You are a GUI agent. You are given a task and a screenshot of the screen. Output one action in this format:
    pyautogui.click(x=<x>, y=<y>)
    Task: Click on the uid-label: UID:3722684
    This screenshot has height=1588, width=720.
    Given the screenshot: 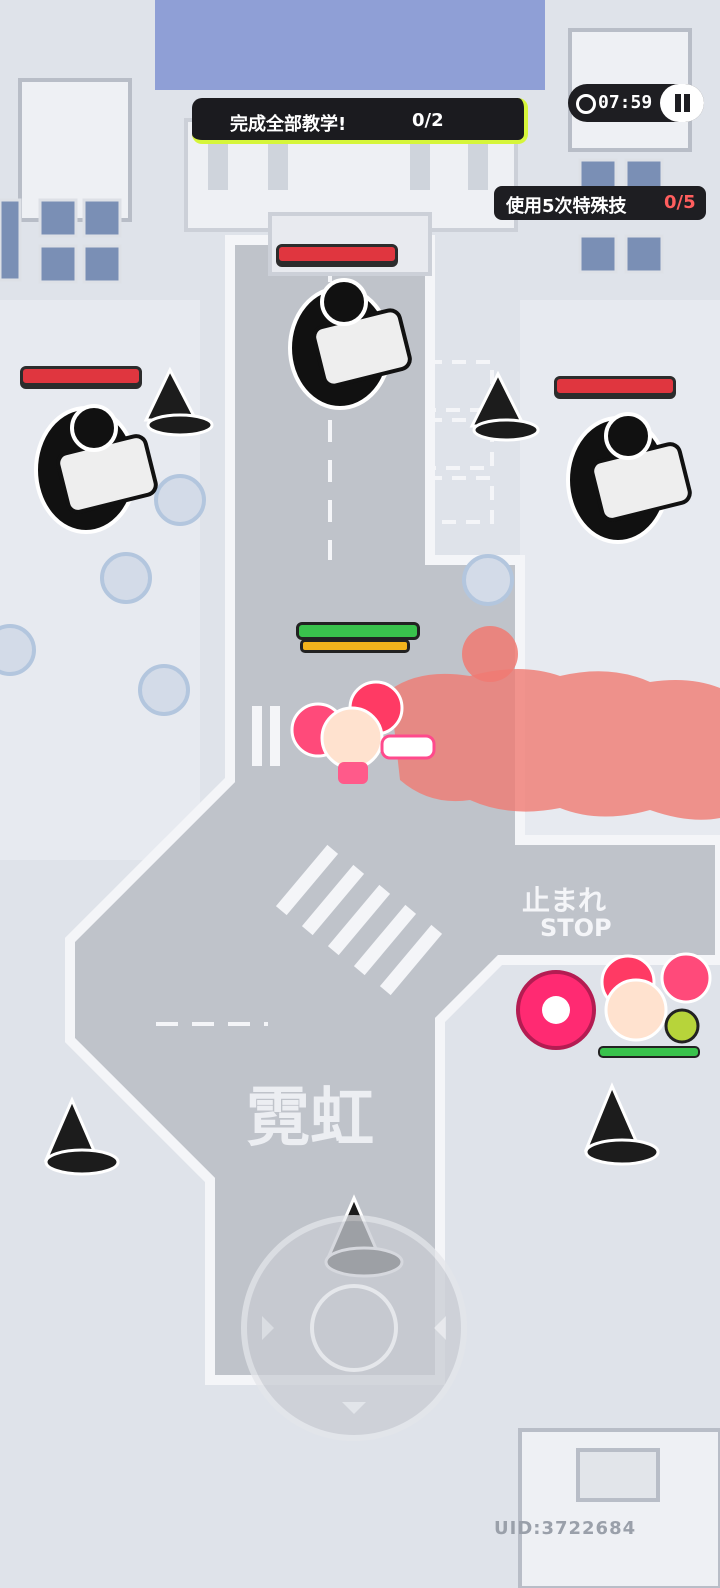 What is the action you would take?
    pyautogui.click(x=565, y=1528)
    